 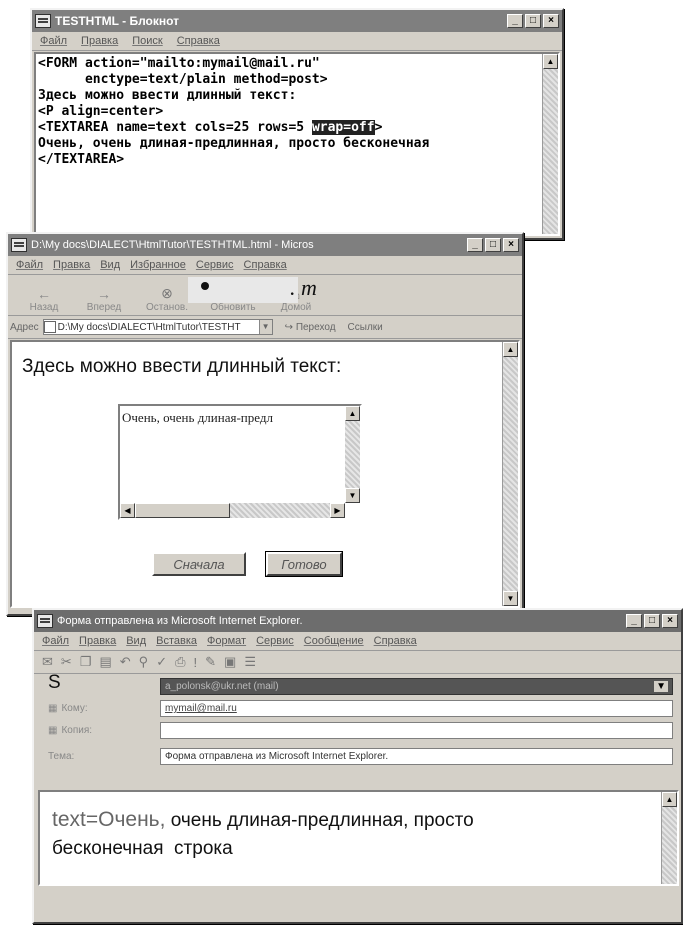 I want to click on reset-button: Сначала, so click(x=199, y=564).